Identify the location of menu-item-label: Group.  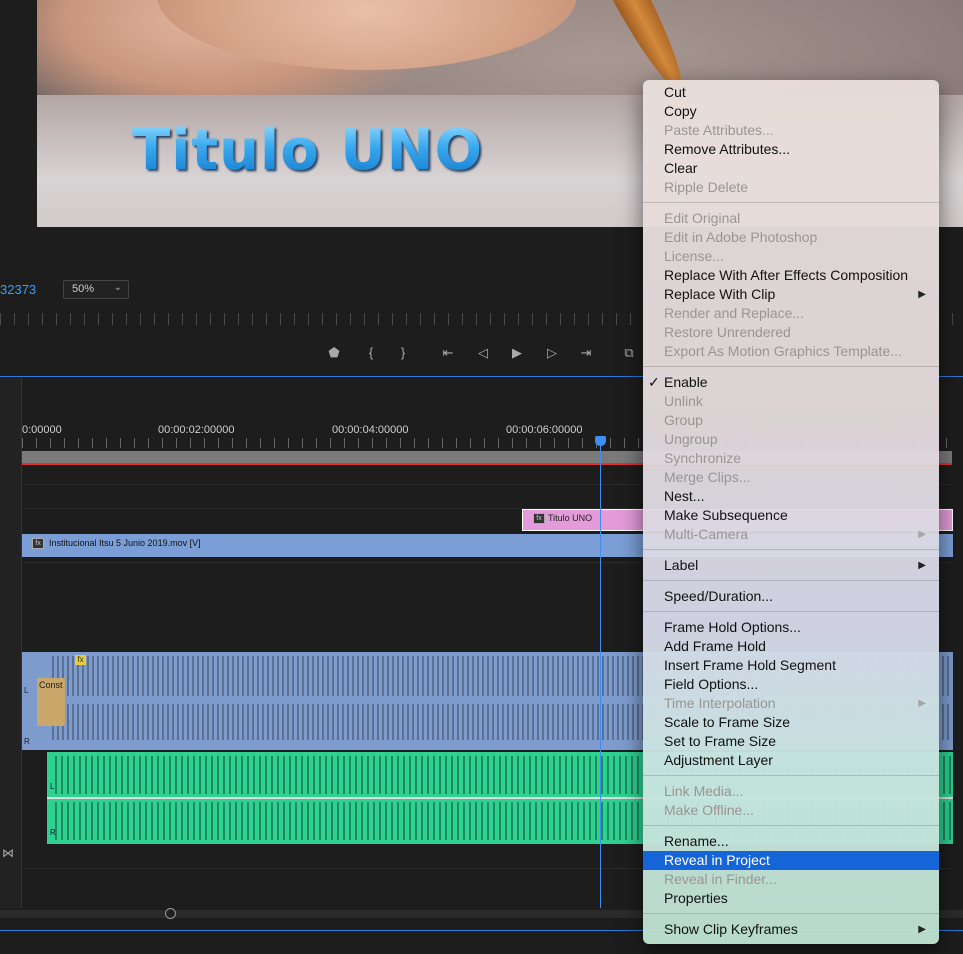
(683, 420).